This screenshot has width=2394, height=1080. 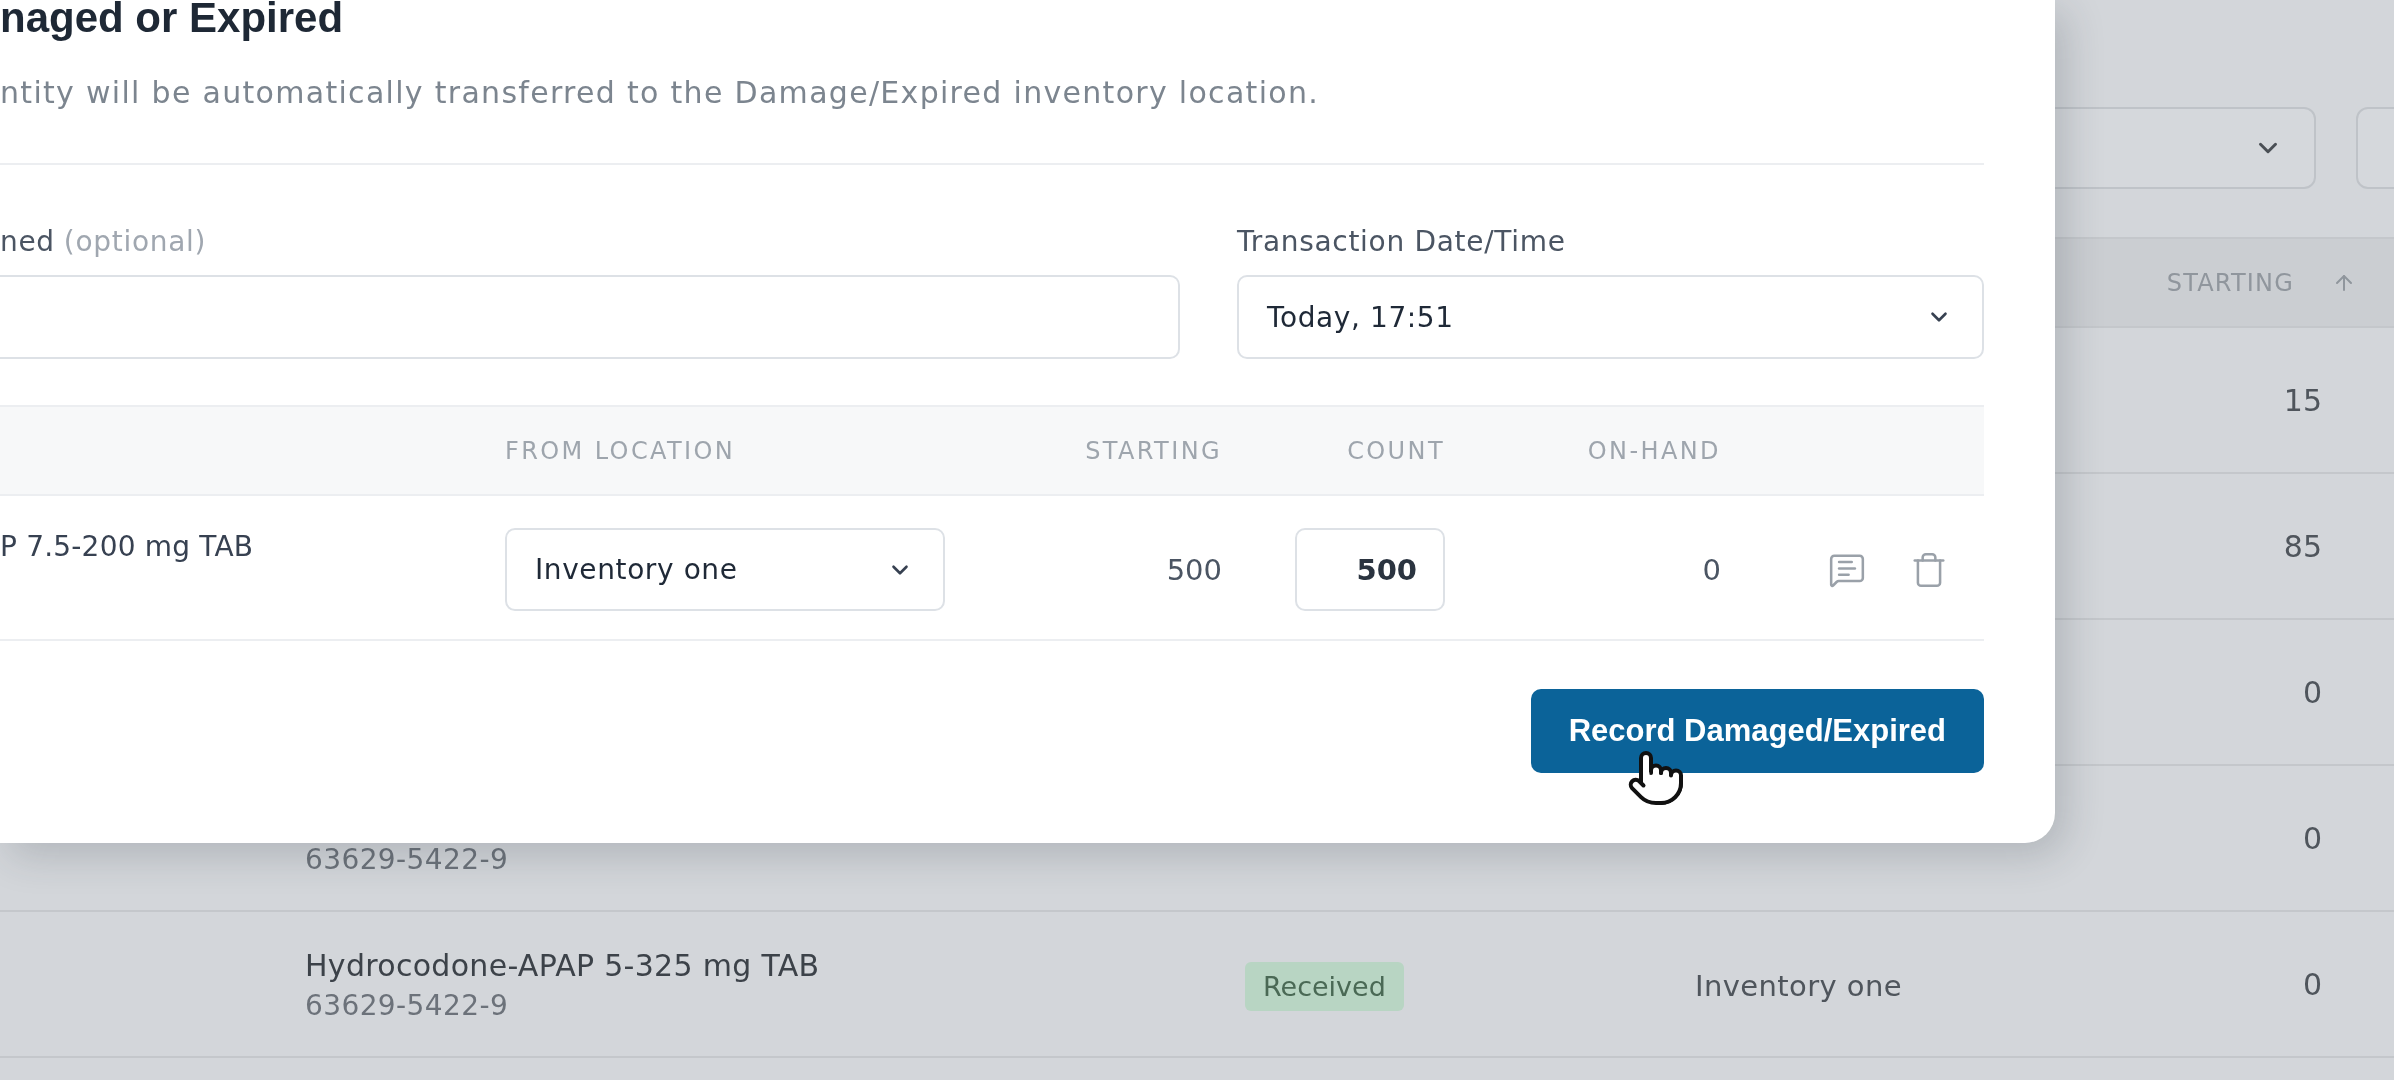 I want to click on dialog-title: naged or Expired, so click(x=172, y=20).